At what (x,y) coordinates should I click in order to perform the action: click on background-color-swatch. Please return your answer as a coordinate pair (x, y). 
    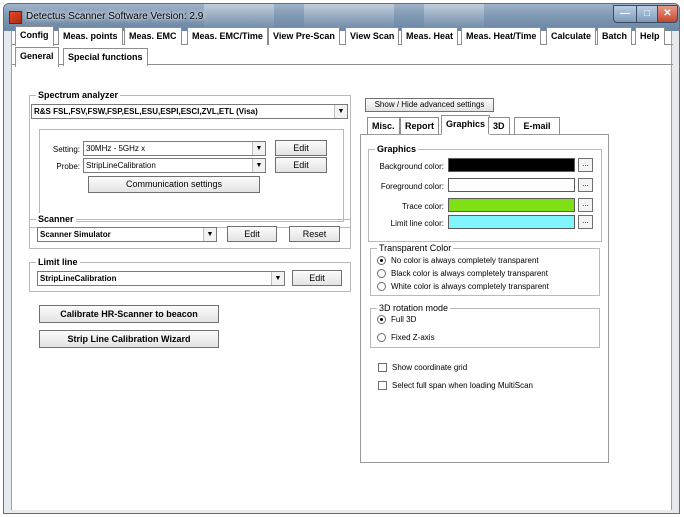
    Looking at the image, I should click on (511, 165).